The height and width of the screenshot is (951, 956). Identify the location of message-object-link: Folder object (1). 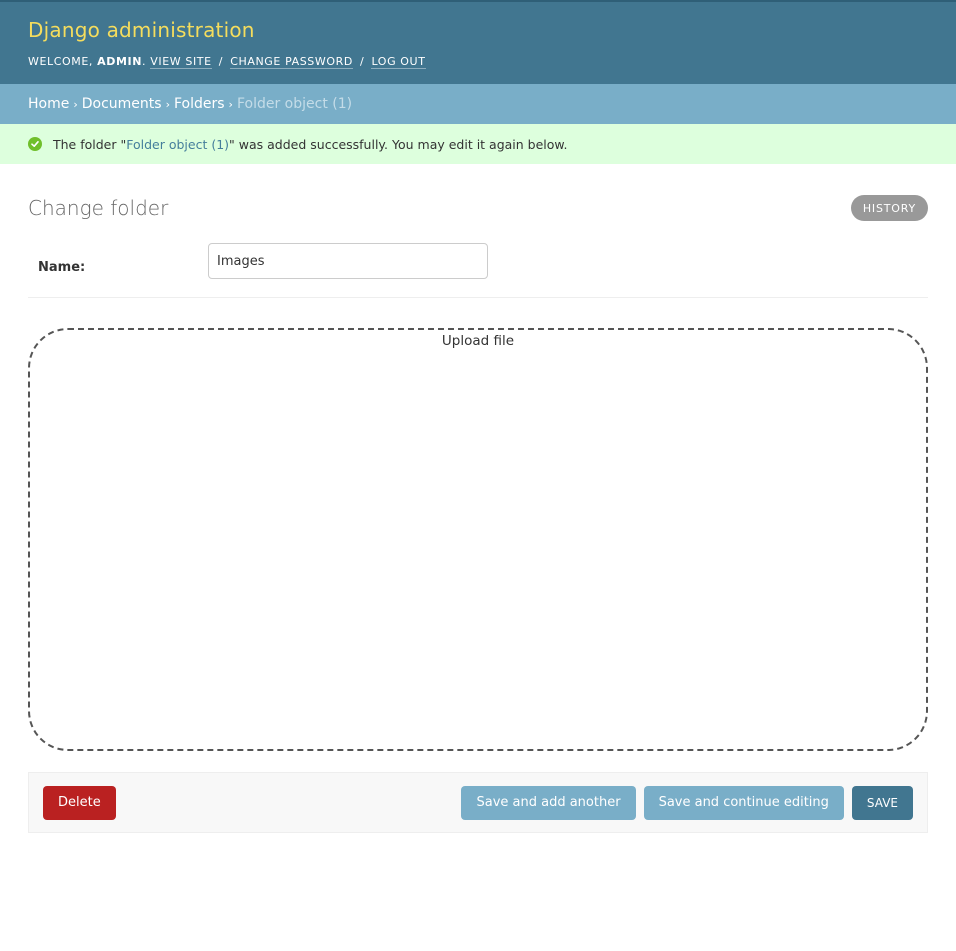
(177, 144).